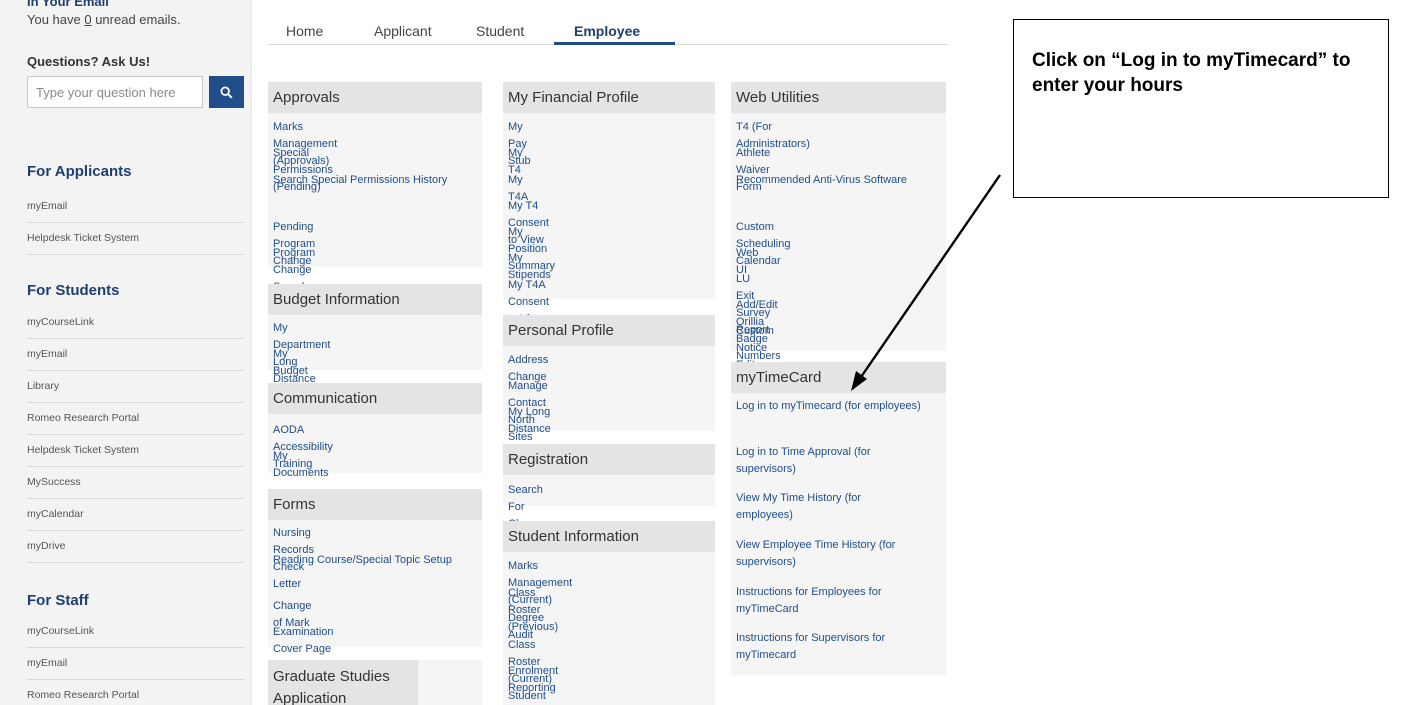  I want to click on search-button, so click(226, 92).